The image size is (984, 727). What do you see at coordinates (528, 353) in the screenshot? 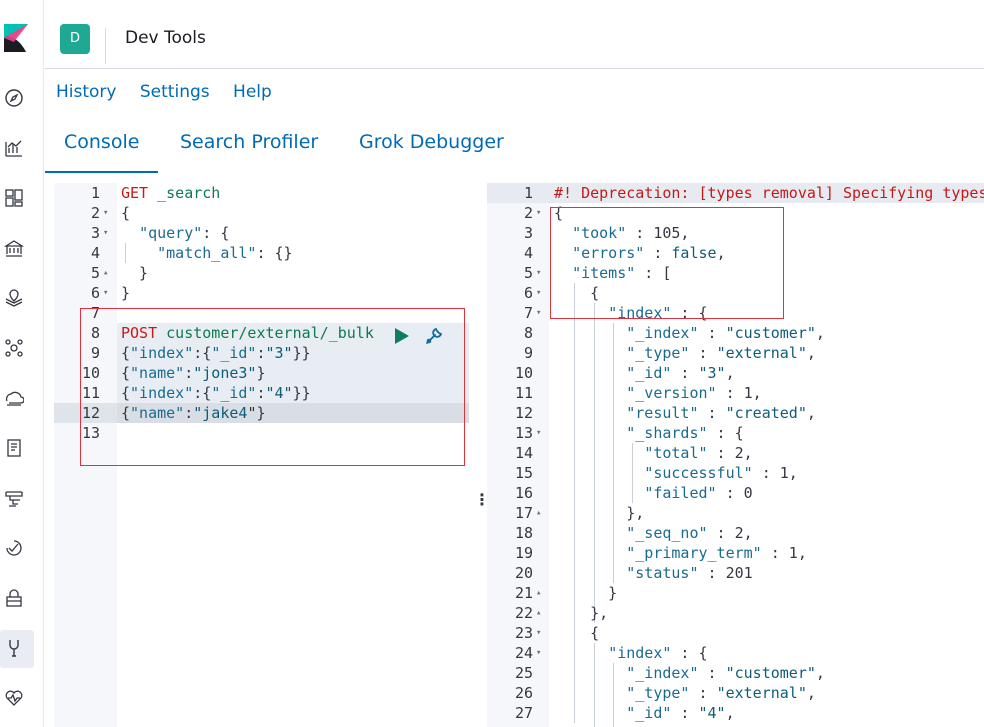
I see `line-number: 9` at bounding box center [528, 353].